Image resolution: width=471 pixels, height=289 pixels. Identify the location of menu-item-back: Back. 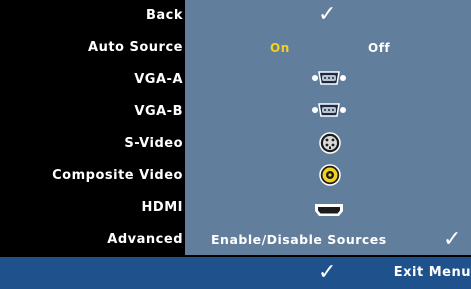
(91, 16).